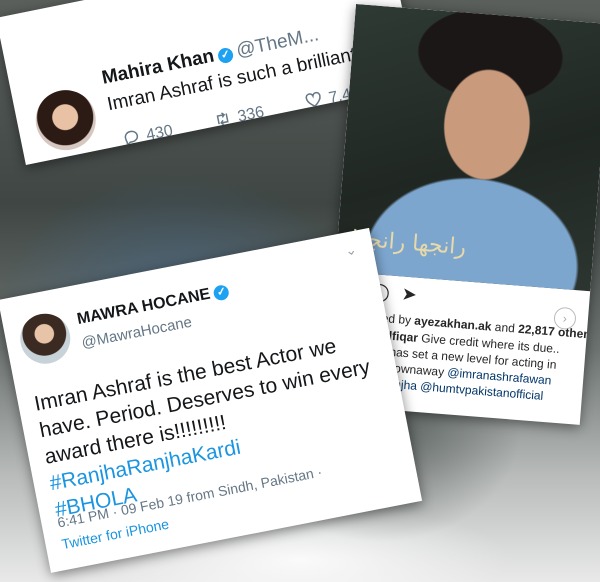 The image size is (600, 582). Describe the element at coordinates (409, 294) in the screenshot. I see `share-icon: ➤` at that location.